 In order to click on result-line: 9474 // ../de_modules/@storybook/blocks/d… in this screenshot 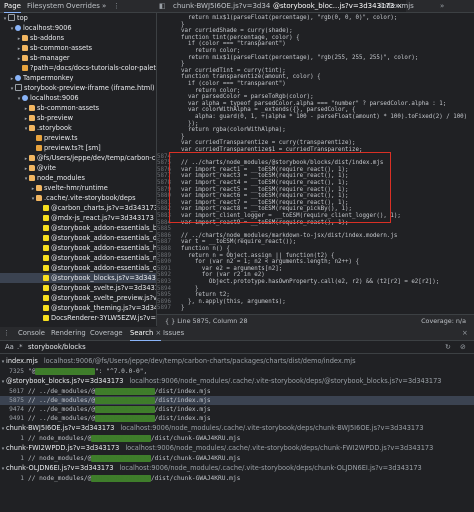, I will do `click(237, 409)`.